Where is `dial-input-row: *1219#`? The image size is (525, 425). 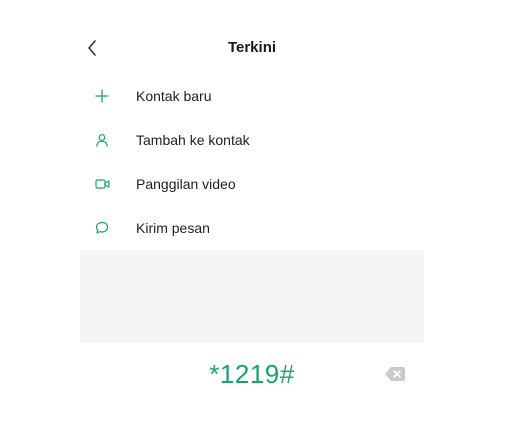
dial-input-row: *1219# is located at coordinates (252, 374).